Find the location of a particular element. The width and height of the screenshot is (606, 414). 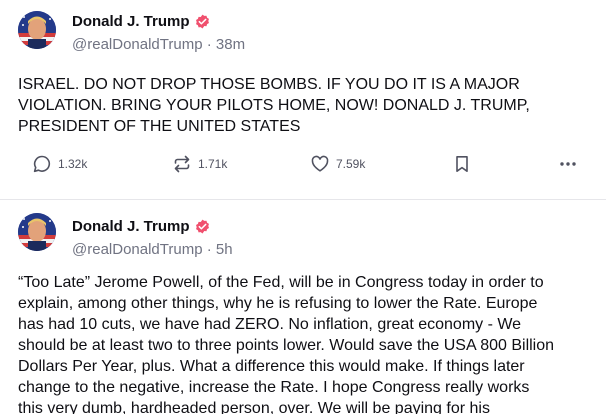

handle-line: @realDonaldTrump · 38m is located at coordinates (158, 44).